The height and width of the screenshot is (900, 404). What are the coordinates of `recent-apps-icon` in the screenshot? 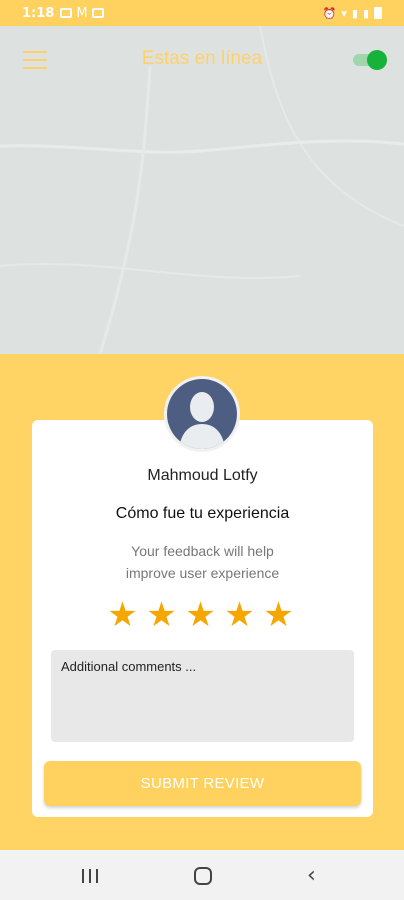 It's located at (90, 876).